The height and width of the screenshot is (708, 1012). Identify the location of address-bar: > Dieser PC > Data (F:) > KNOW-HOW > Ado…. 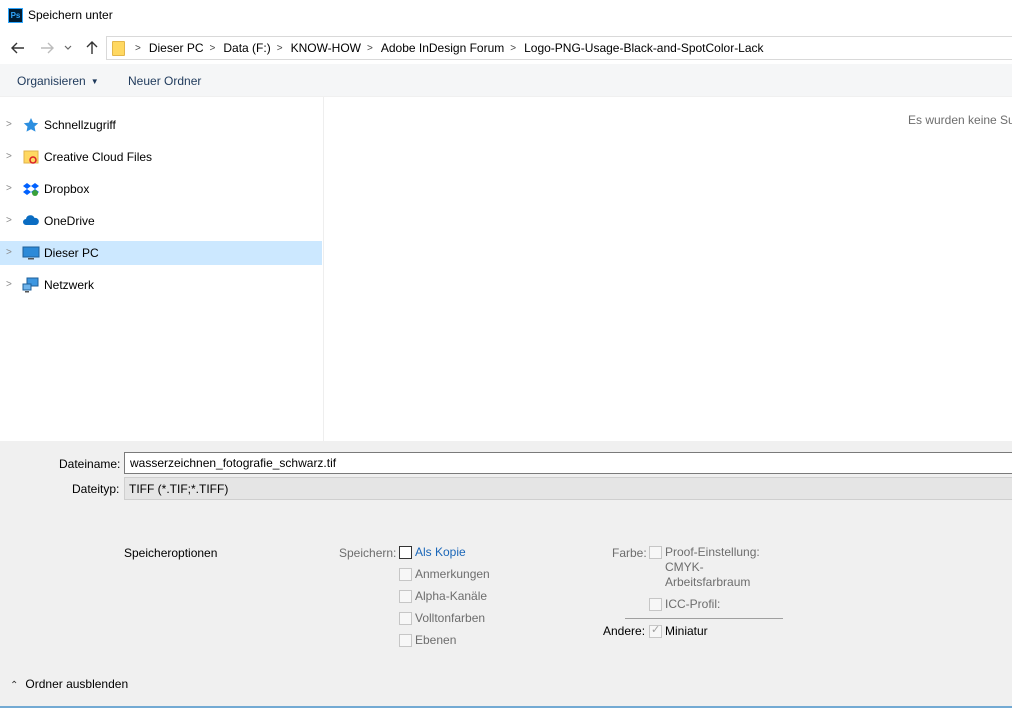
(559, 48).